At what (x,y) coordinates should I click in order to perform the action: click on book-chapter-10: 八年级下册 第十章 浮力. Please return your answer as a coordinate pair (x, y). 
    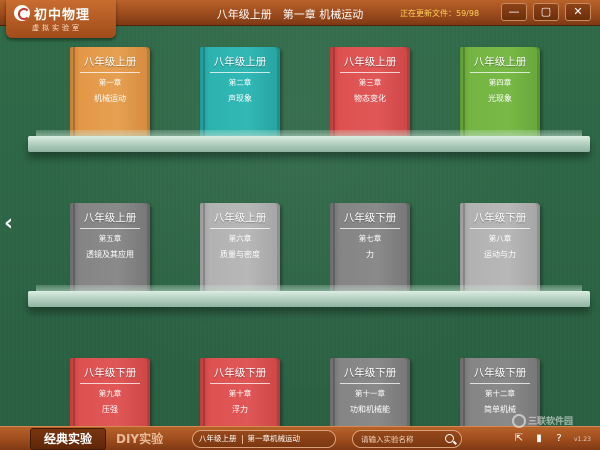
    Looking at the image, I should click on (240, 392).